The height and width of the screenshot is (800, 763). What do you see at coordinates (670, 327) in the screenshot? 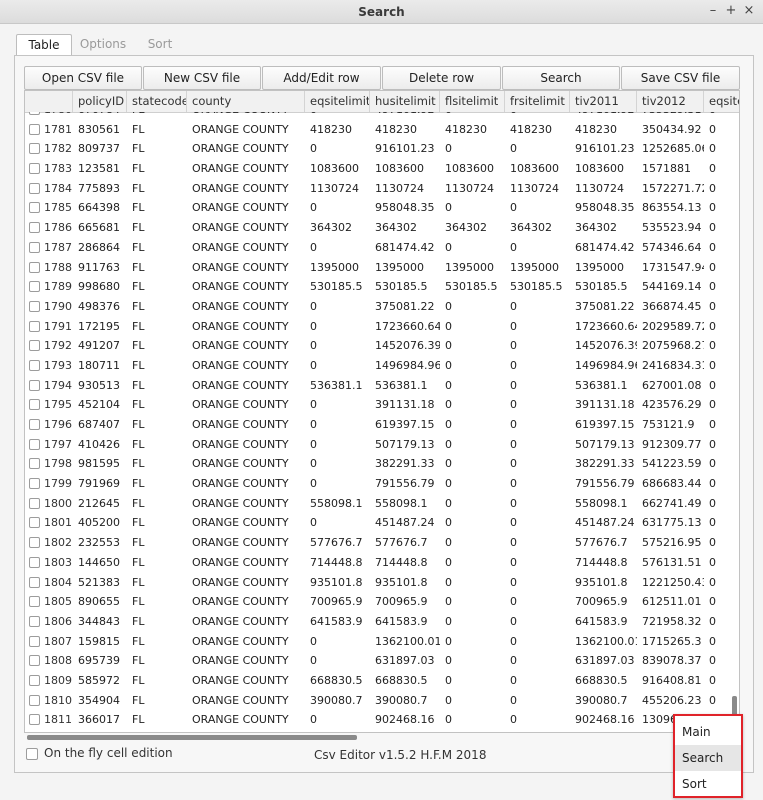
I see `cell-tiv2012: 2029589.72` at bounding box center [670, 327].